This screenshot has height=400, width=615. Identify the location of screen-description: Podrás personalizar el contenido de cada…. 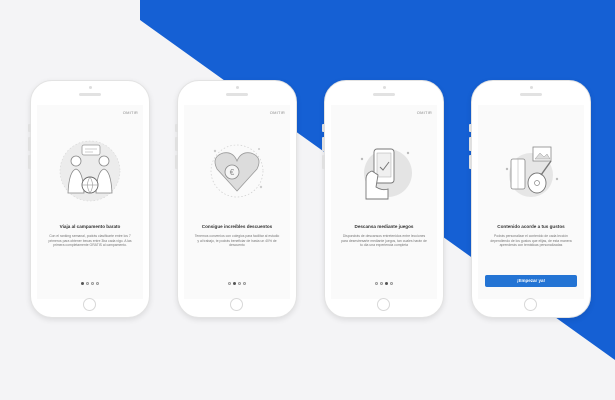
(531, 241).